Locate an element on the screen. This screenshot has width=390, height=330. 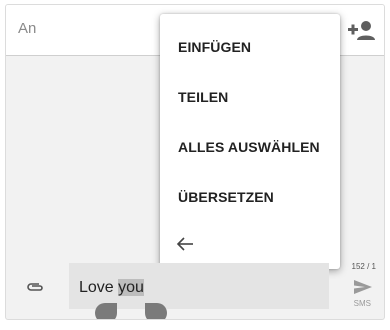
menu-item-translate: ÜBERSETZEN is located at coordinates (226, 197).